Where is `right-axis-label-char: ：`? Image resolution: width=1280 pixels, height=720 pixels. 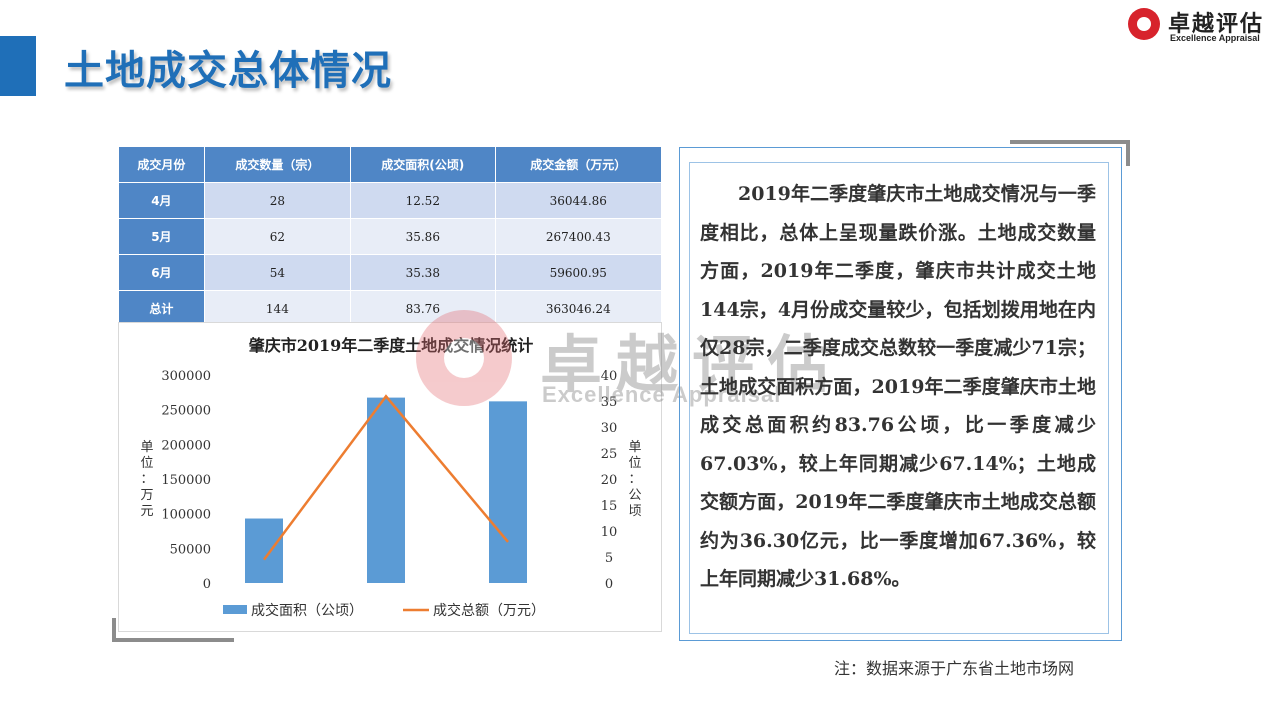
right-axis-label-char: ： is located at coordinates (634, 479).